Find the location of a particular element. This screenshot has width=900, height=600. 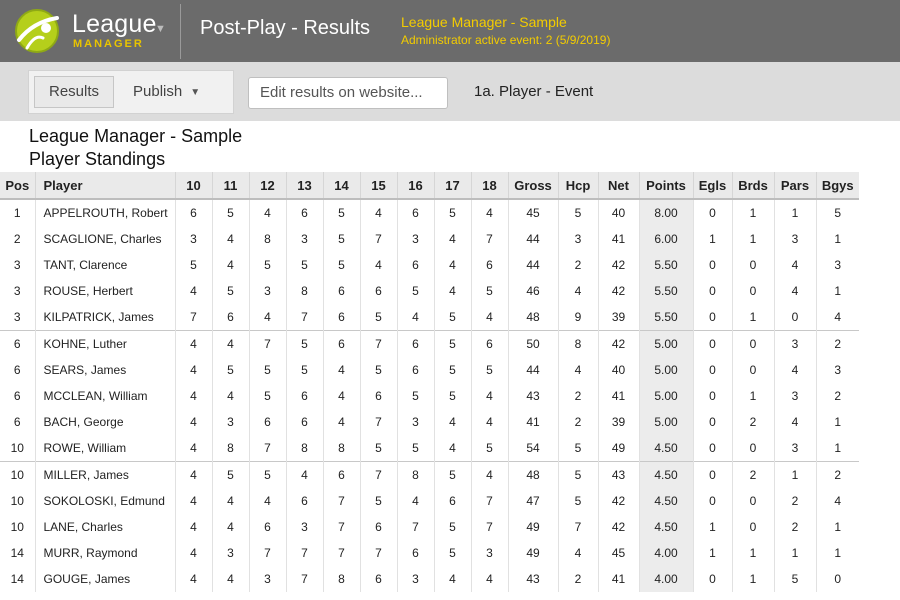

column-header: 11 is located at coordinates (230, 186).